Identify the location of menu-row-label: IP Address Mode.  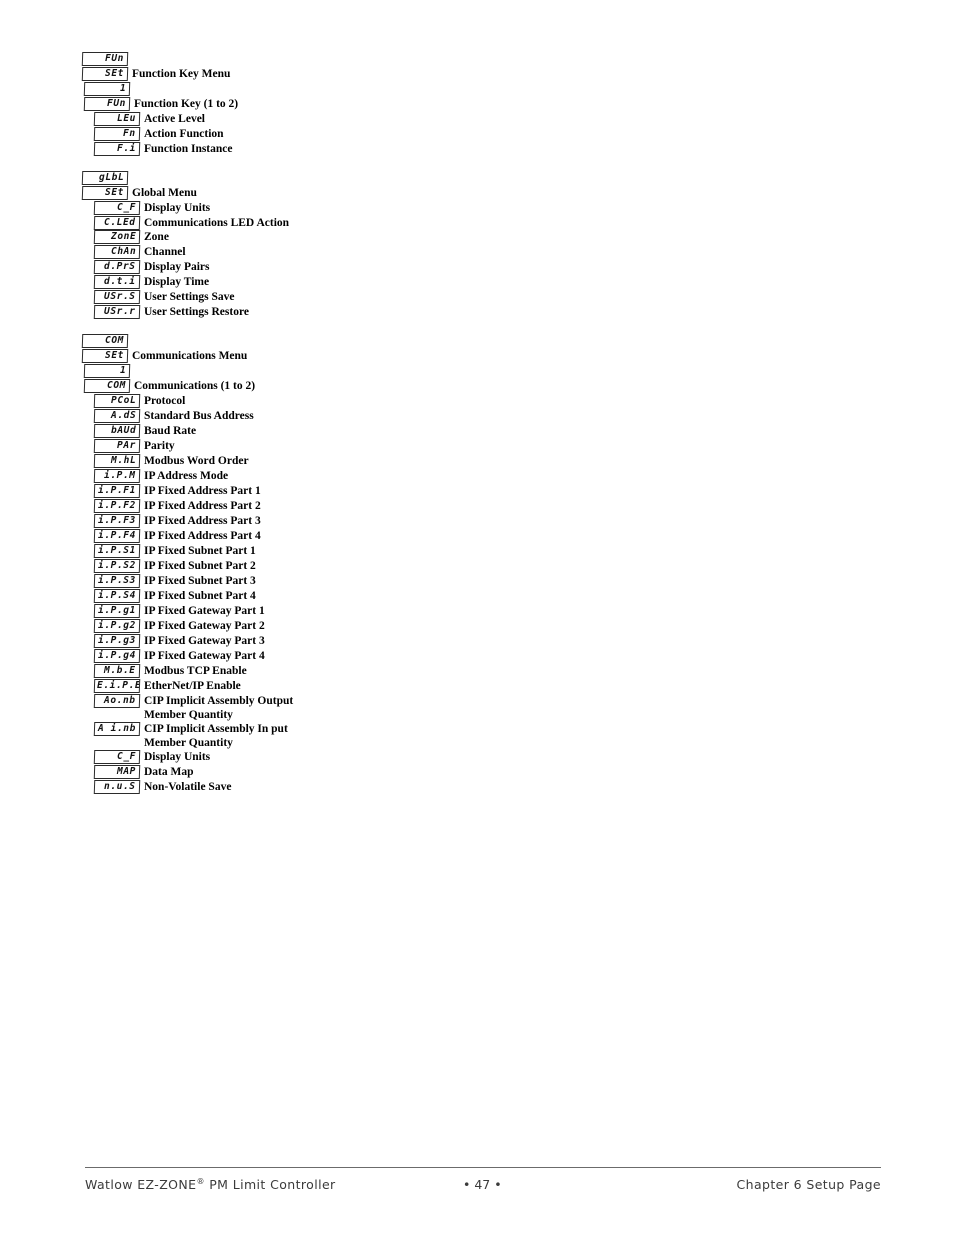
(186, 476).